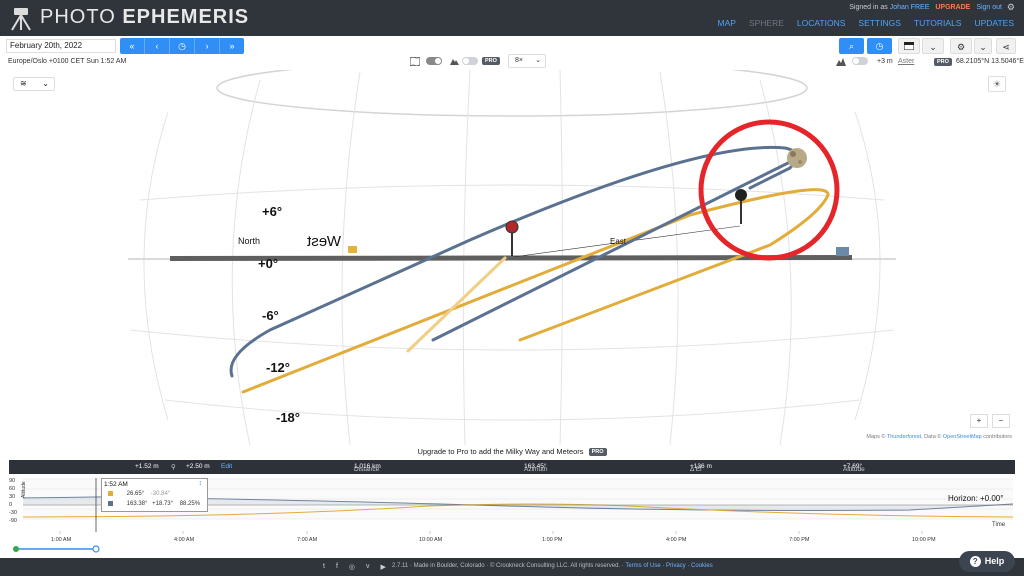 The width and height of the screenshot is (1024, 576). Describe the element at coordinates (226, 466) in the screenshot. I see `edit-link: Edit` at that location.